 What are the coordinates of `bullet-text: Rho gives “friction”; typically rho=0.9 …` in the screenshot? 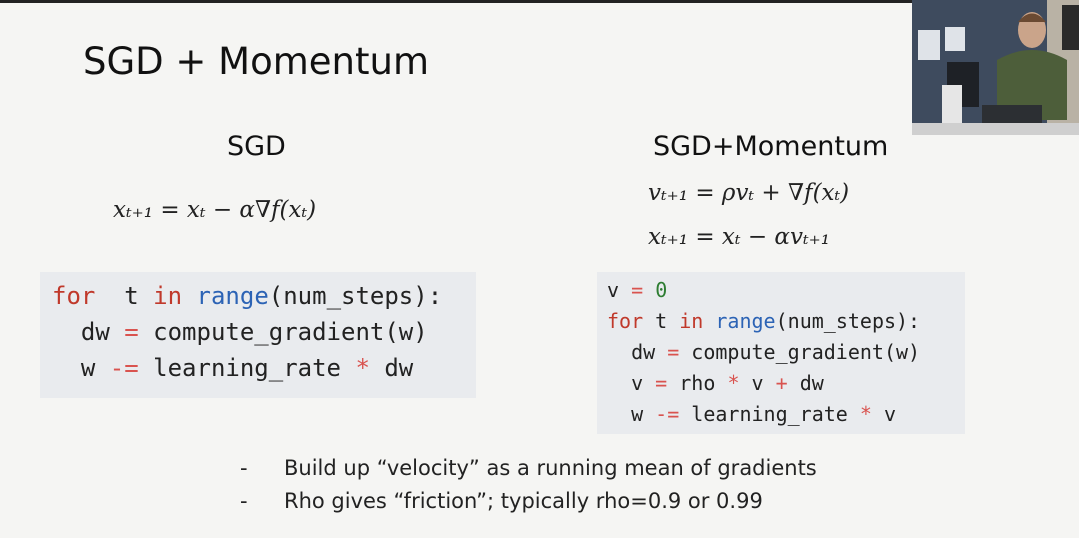 It's located at (523, 501).